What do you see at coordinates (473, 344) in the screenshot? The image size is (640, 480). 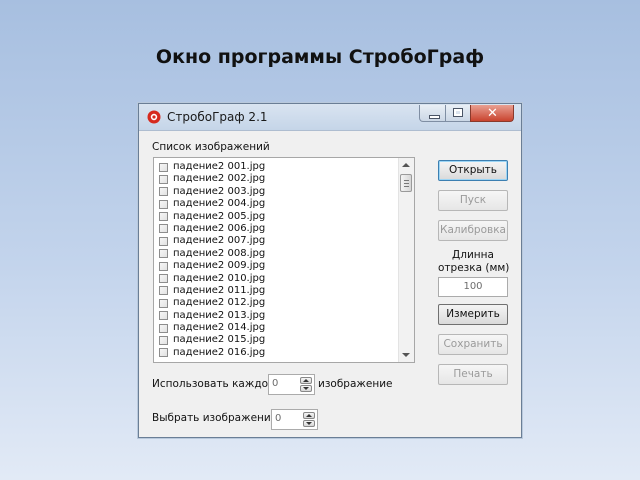 I see `save-button: Сохранить` at bounding box center [473, 344].